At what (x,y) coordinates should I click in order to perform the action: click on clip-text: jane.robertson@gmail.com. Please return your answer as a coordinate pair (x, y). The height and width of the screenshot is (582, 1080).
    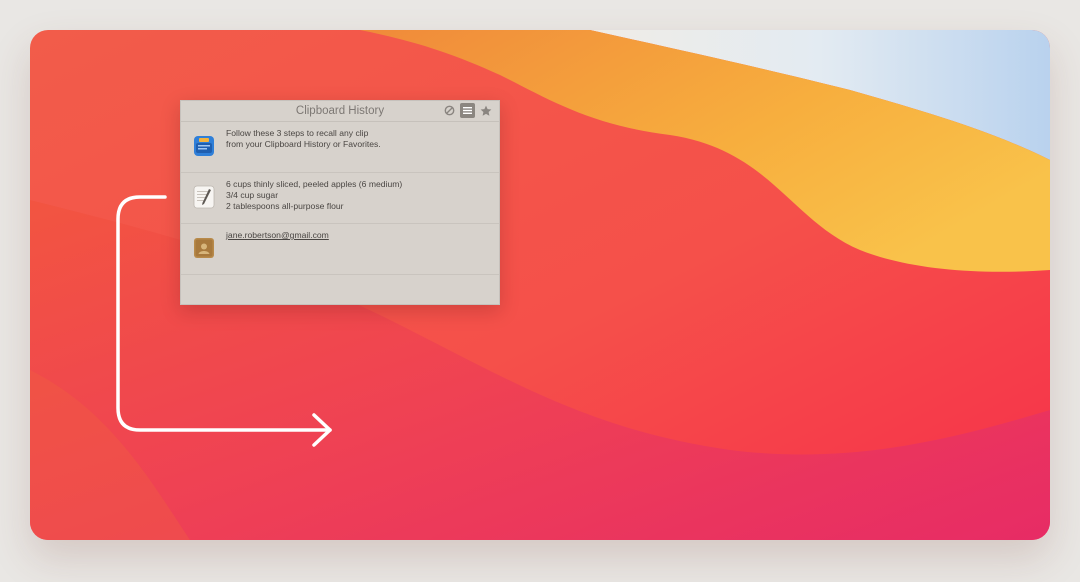
    Looking at the image, I should click on (277, 235).